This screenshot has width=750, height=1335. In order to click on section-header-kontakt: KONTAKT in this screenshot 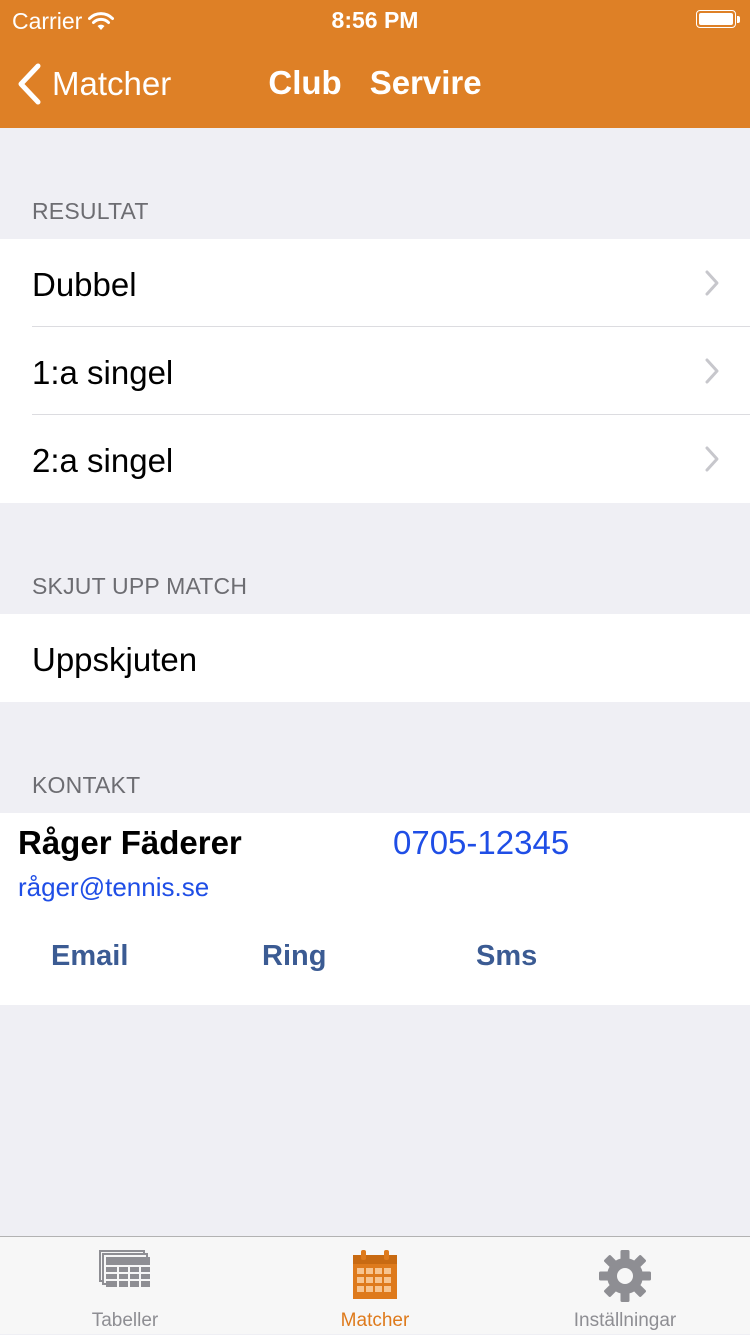, I will do `click(86, 785)`.